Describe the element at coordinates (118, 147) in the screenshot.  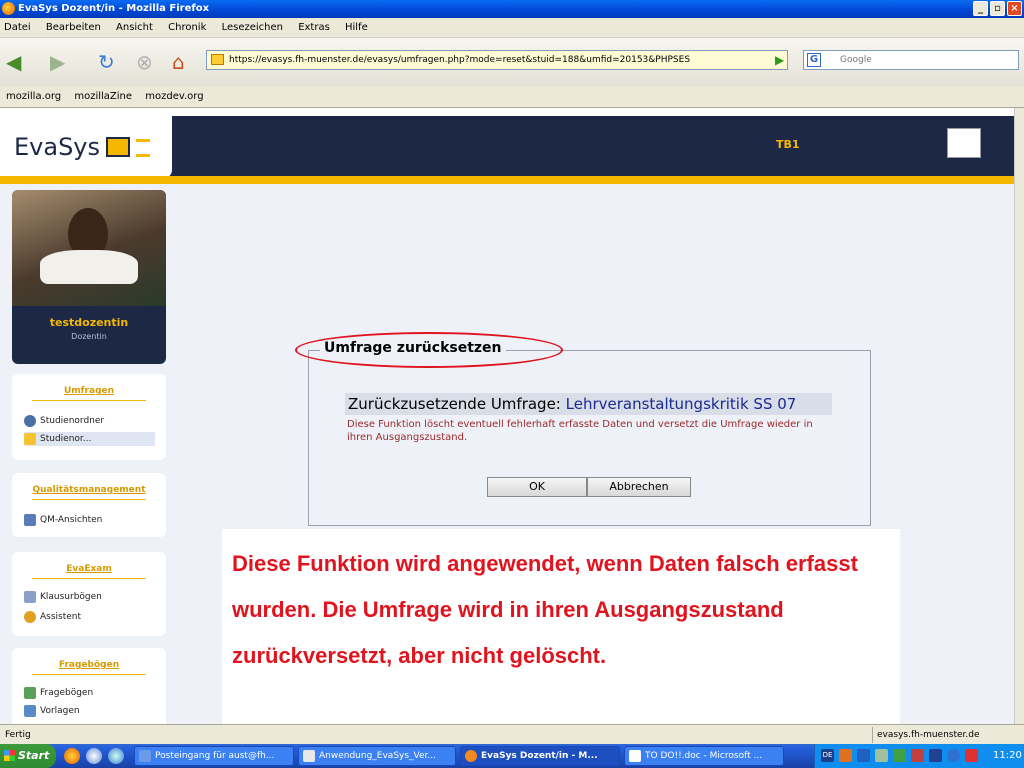
I see `logo-check-icon` at that location.